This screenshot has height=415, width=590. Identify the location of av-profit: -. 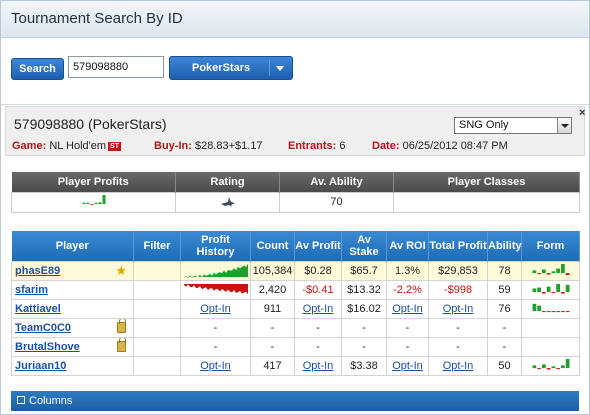
(318, 346).